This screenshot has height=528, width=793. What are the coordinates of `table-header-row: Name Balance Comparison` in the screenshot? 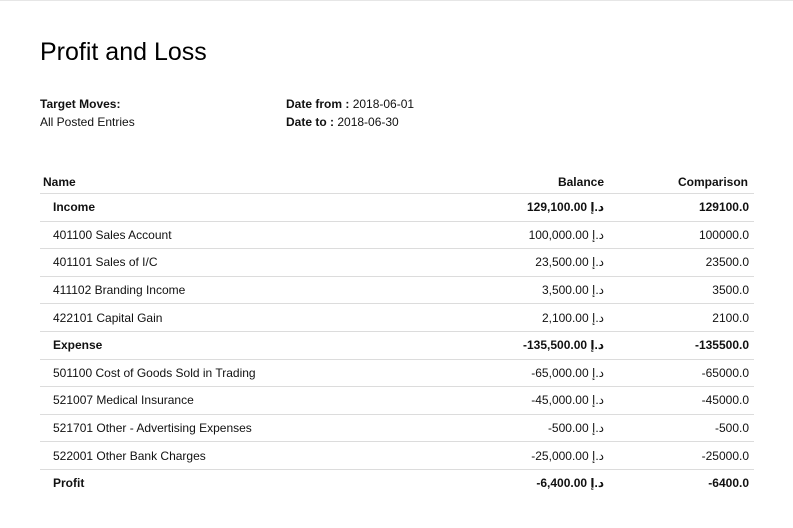 It's located at (397, 181).